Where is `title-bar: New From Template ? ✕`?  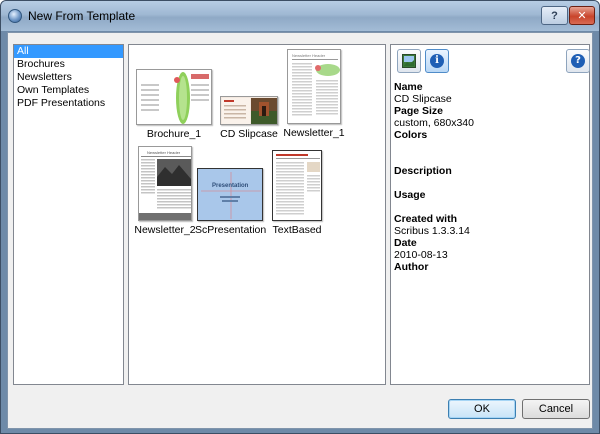
title-bar: New From Template ? ✕ is located at coordinates (300, 16).